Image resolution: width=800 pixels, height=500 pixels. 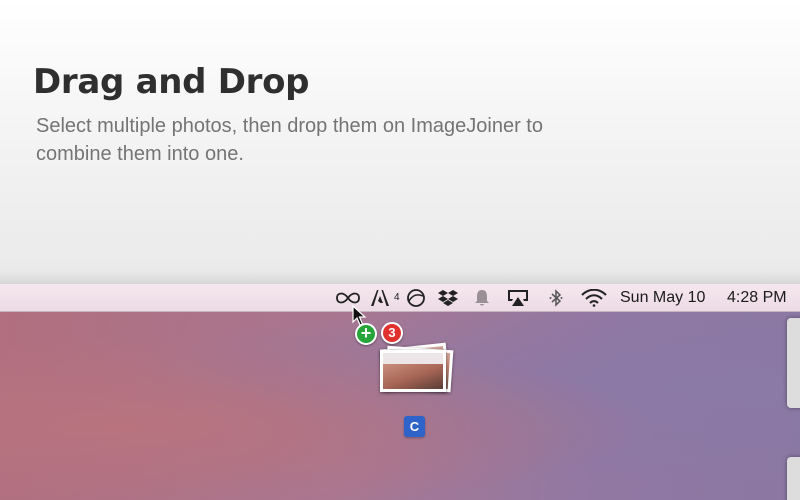 What do you see at coordinates (413, 371) in the screenshot?
I see `photo-thumbnail` at bounding box center [413, 371].